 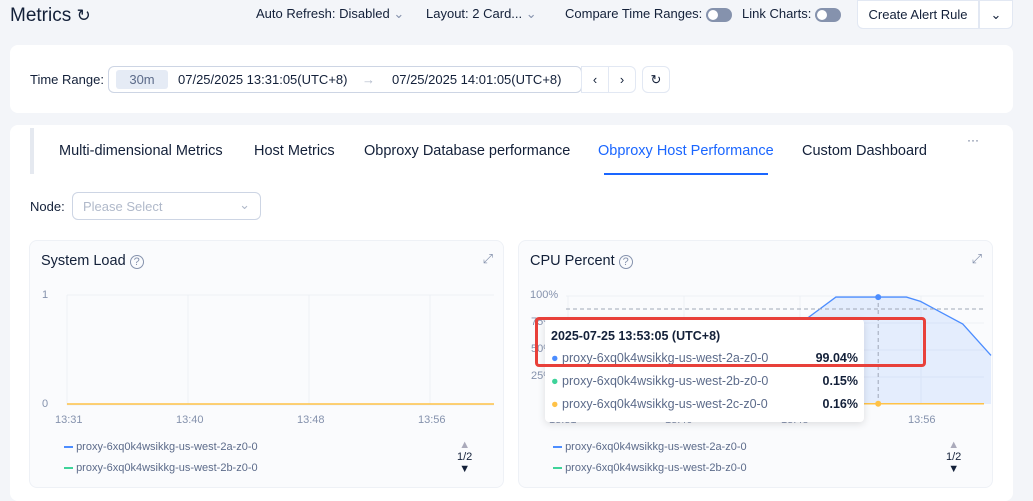 What do you see at coordinates (45, 295) in the screenshot?
I see `y-tick: 1` at bounding box center [45, 295].